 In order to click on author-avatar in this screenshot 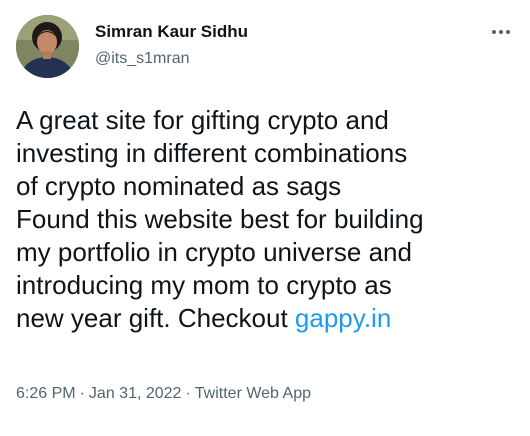, I will do `click(47, 46)`.